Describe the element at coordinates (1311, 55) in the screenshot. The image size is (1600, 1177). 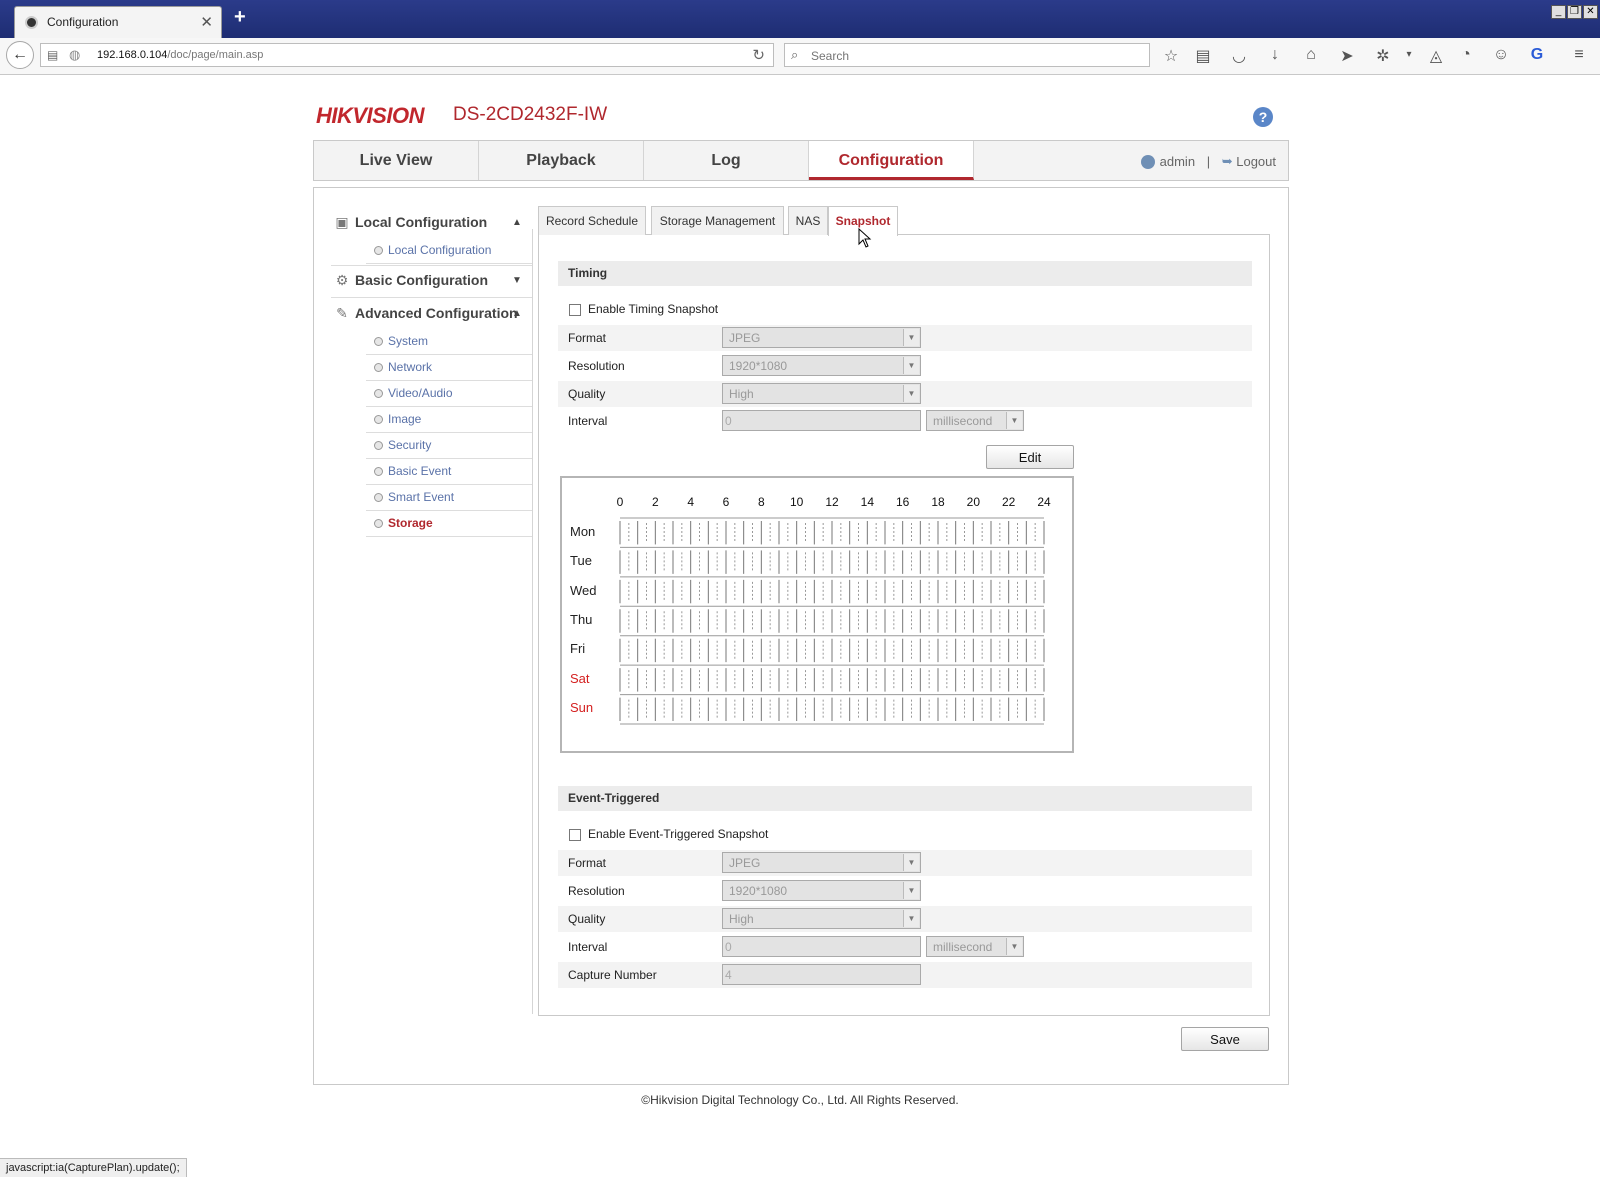
I see `home-icon: ⌂` at that location.